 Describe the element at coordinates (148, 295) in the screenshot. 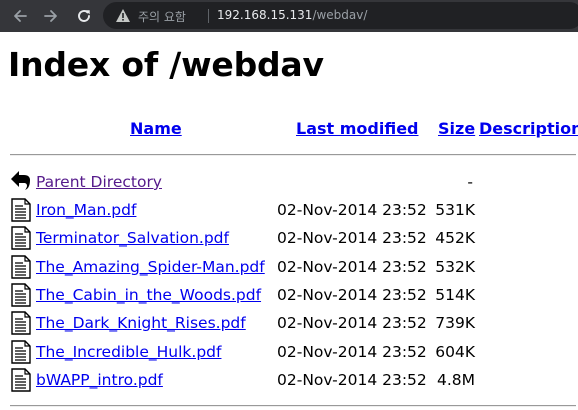

I see `file-link: The_Cabin_in_the_Woods.pdf` at that location.